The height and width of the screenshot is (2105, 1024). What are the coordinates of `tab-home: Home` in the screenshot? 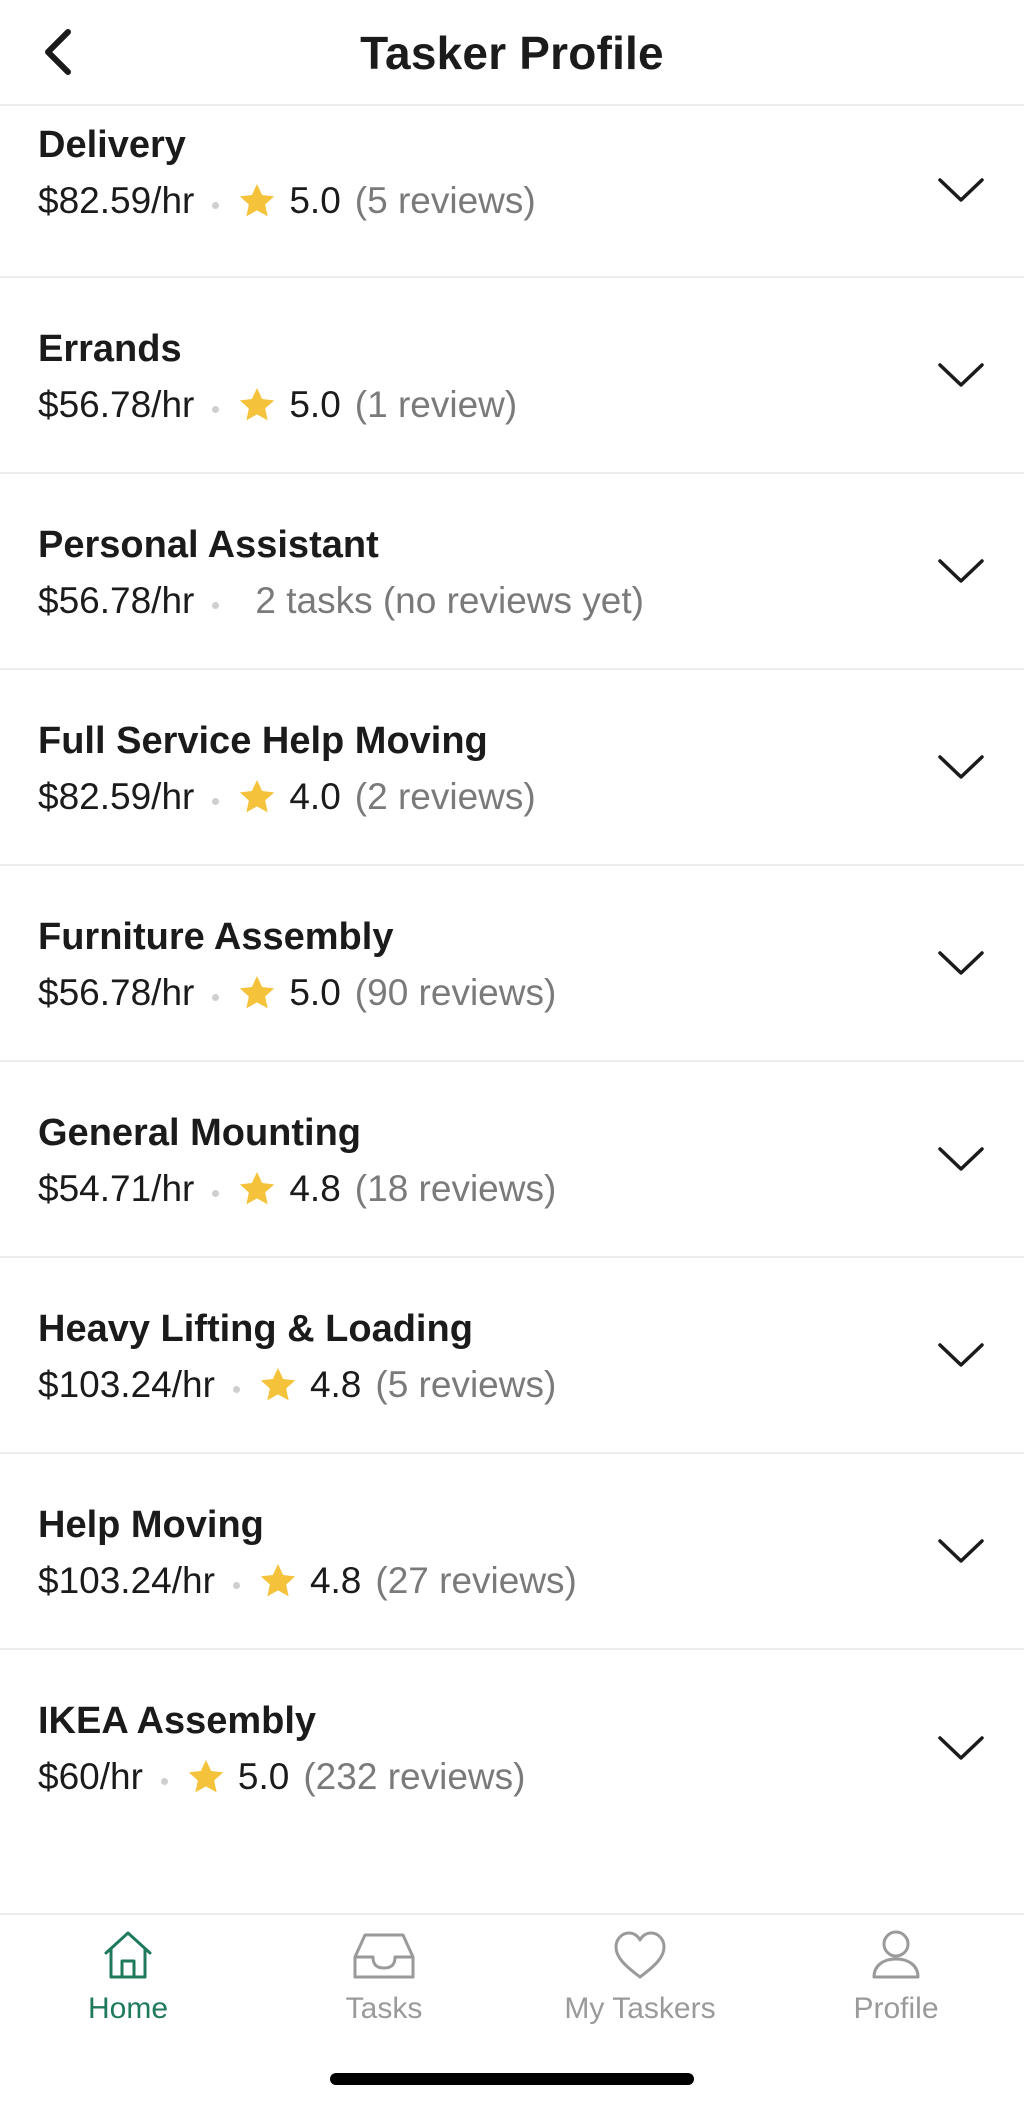 It's located at (128, 1978).